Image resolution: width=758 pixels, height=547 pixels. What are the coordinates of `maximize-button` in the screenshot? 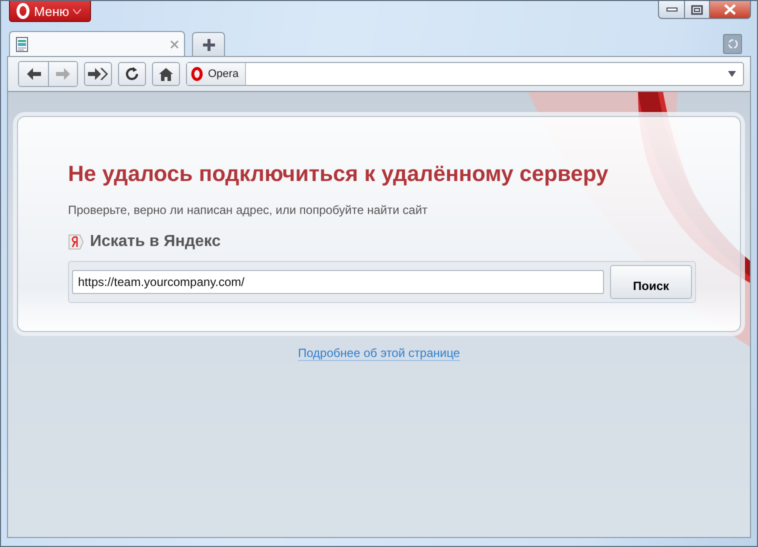 It's located at (697, 10).